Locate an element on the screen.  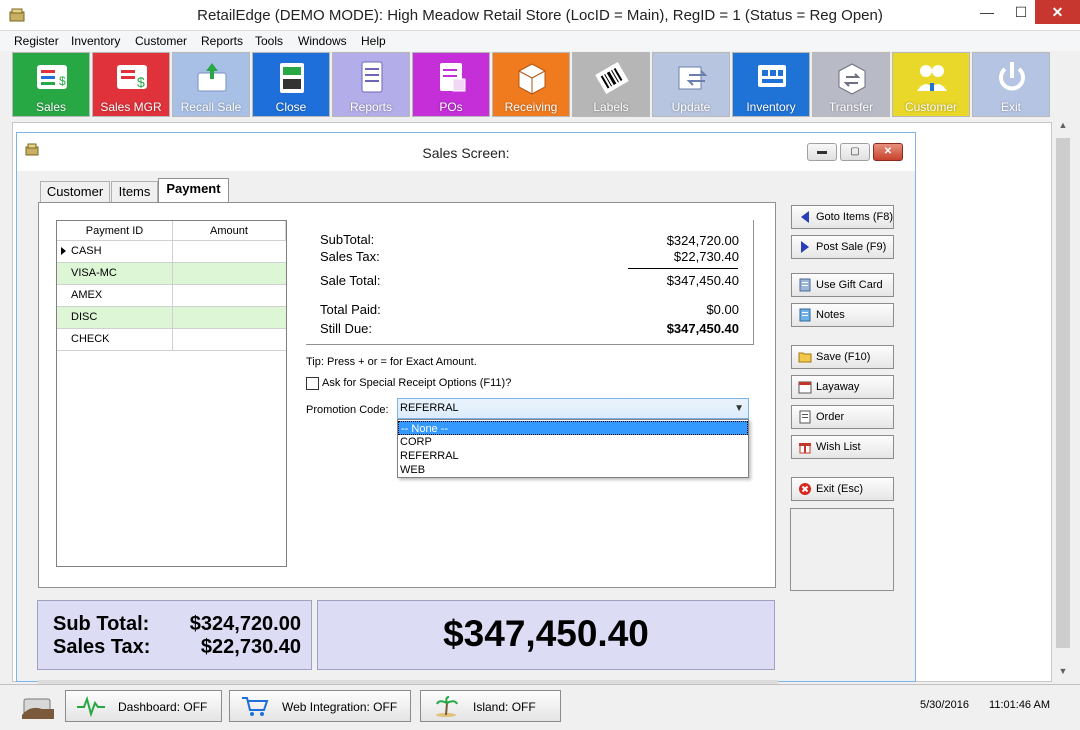
menu-inventory: Inventory is located at coordinates (95, 41).